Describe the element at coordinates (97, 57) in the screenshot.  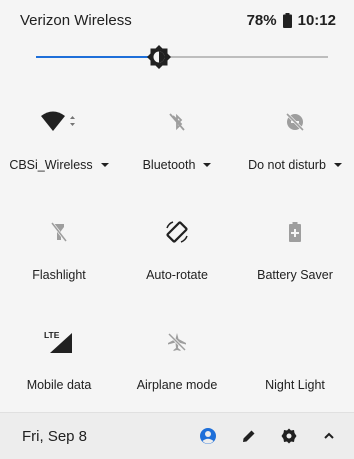
I see `brightness-fill` at that location.